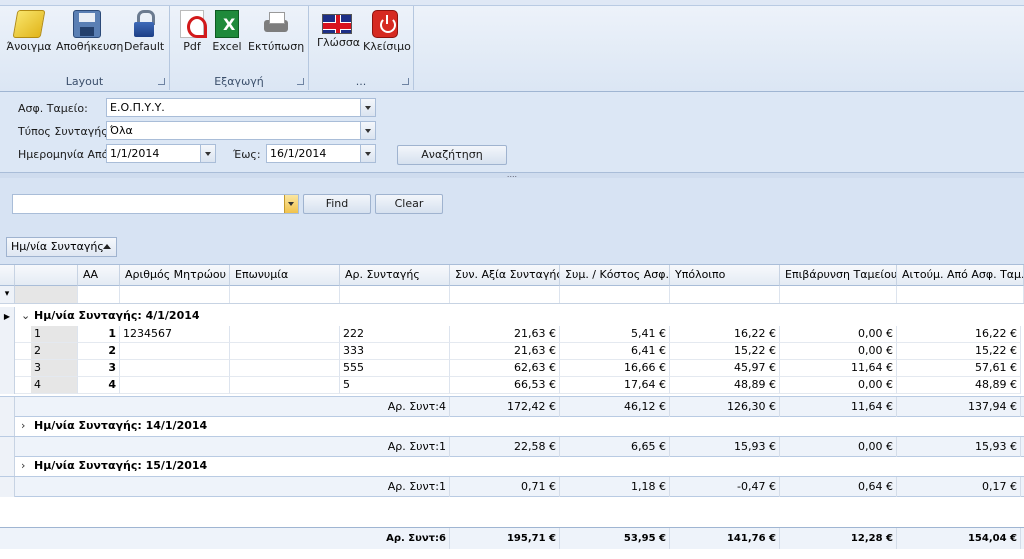 The height and width of the screenshot is (559, 1024). I want to click on cell-symmetoxi: 17,64 €, so click(615, 385).